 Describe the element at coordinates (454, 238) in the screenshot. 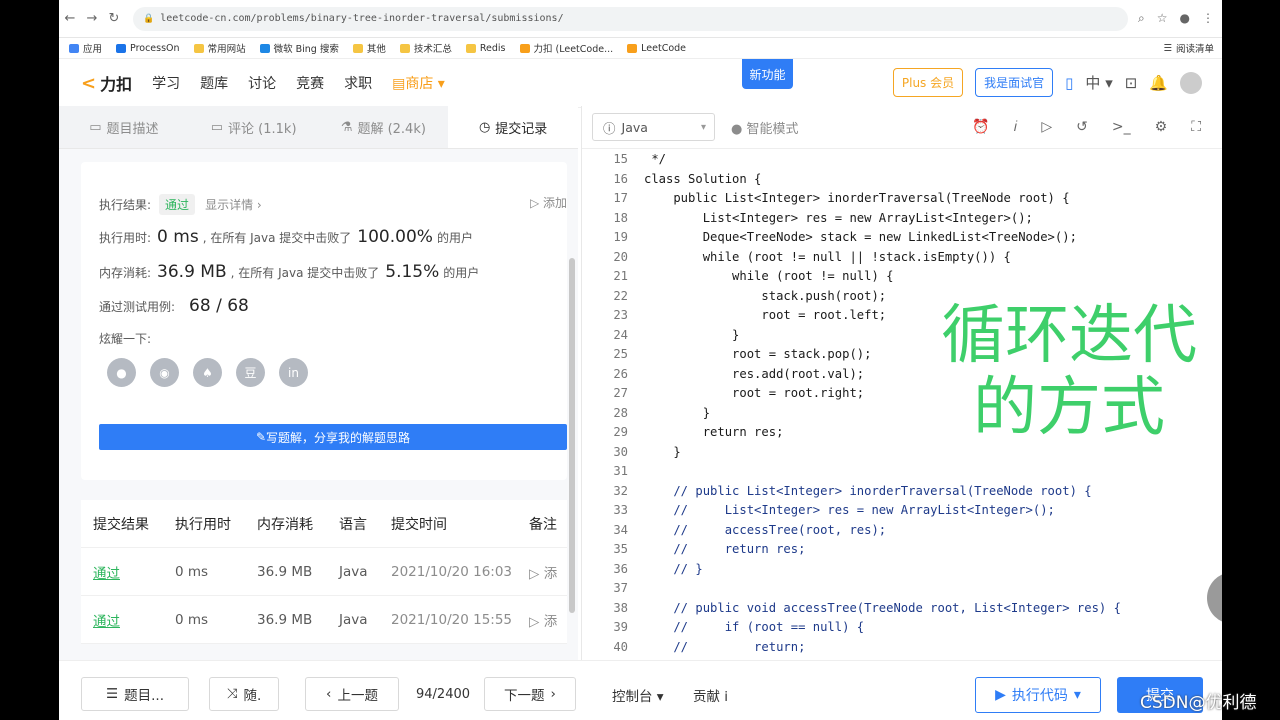

I see `runtime-users: 的用户` at that location.